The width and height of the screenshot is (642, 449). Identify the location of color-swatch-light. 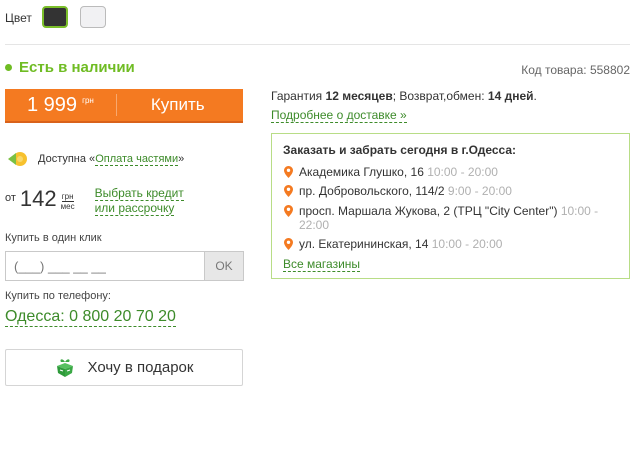
(93, 17).